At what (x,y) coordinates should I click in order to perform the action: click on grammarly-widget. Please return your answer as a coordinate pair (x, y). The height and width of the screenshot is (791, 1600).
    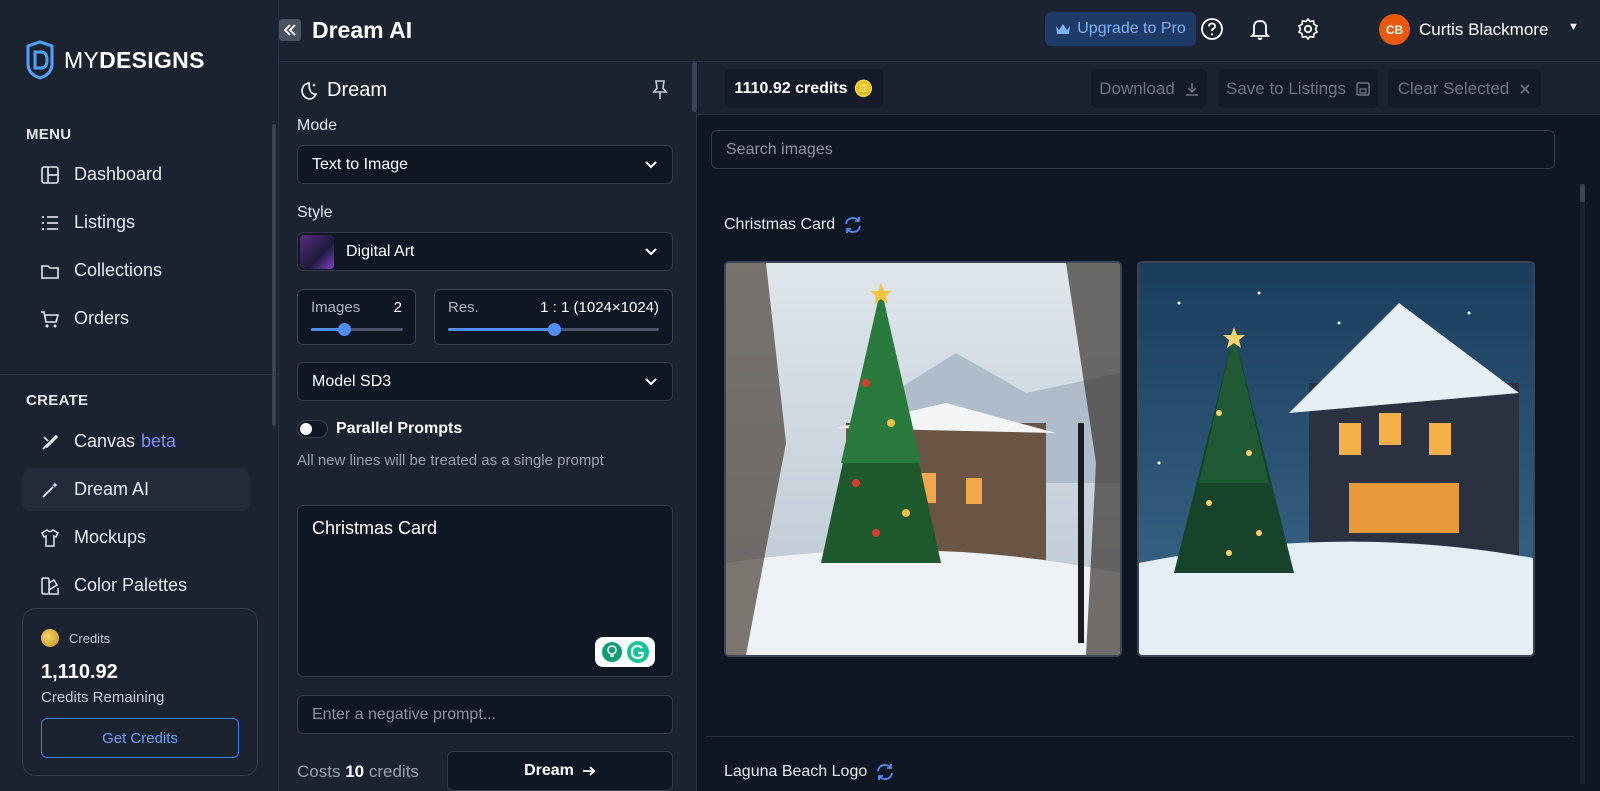
    Looking at the image, I should click on (625, 652).